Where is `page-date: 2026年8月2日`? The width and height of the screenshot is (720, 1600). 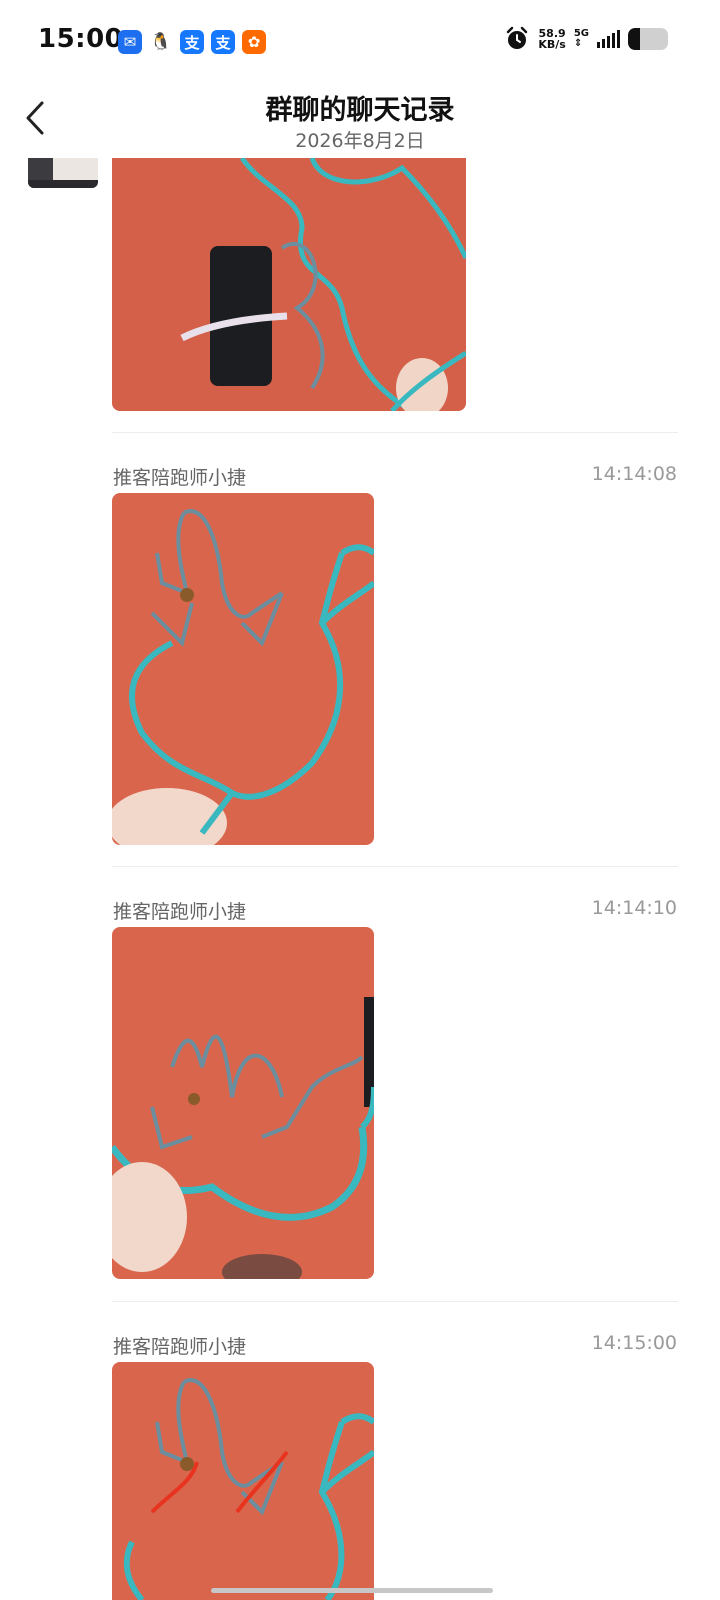 page-date: 2026年8月2日 is located at coordinates (360, 141).